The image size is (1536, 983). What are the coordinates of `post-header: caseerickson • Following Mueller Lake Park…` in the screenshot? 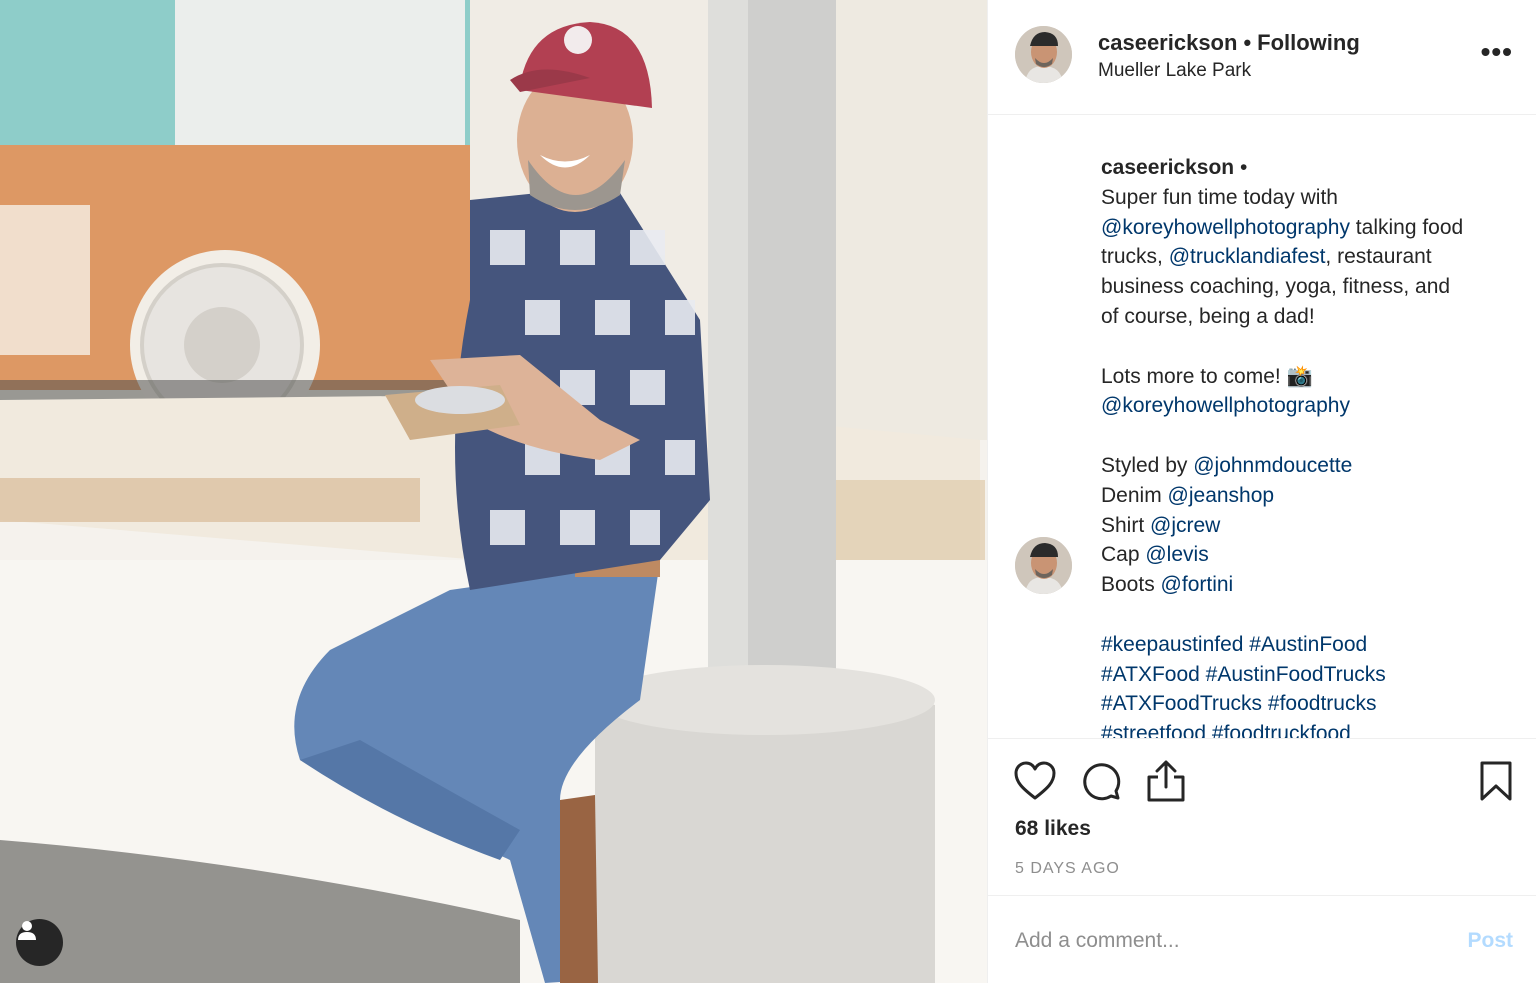 It's located at (1262, 57).